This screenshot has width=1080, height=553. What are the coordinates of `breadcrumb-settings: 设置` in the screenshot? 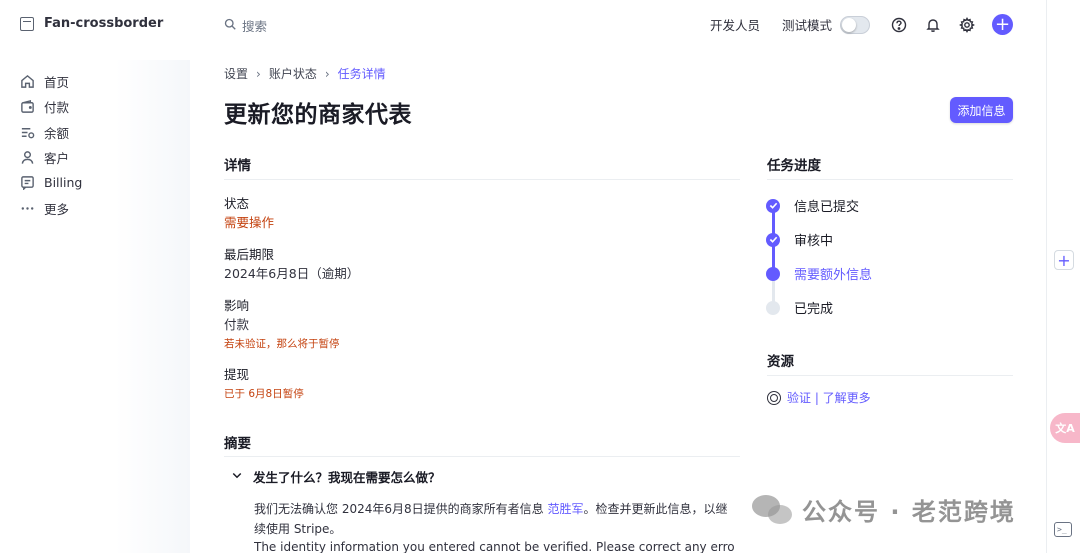 It's located at (236, 73).